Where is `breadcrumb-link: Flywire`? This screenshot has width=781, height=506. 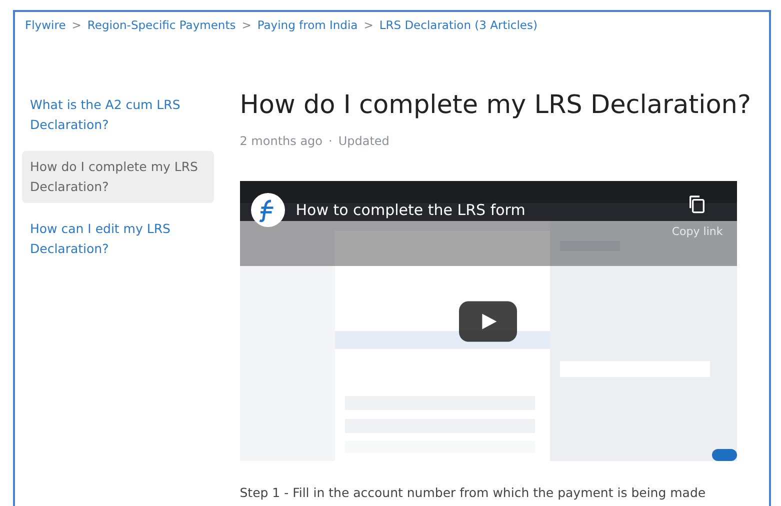 breadcrumb-link: Flywire is located at coordinates (45, 25).